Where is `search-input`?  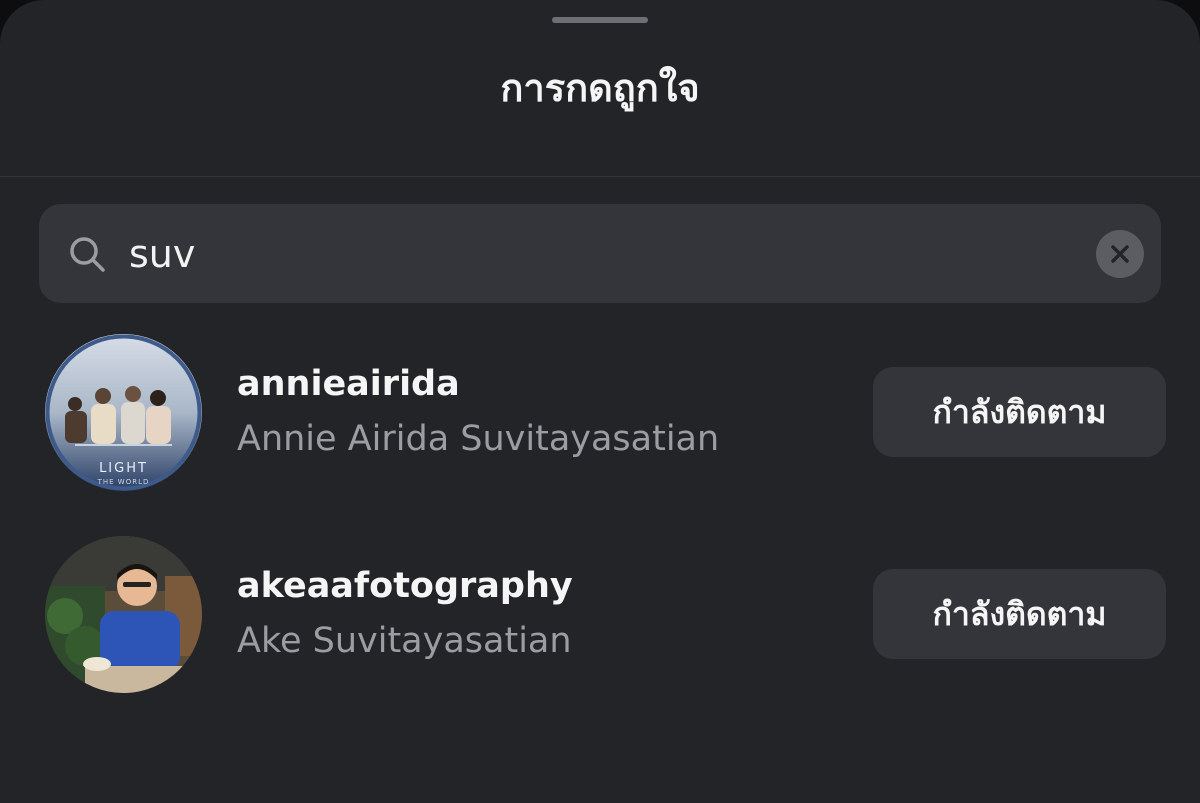
search-input is located at coordinates (599, 254).